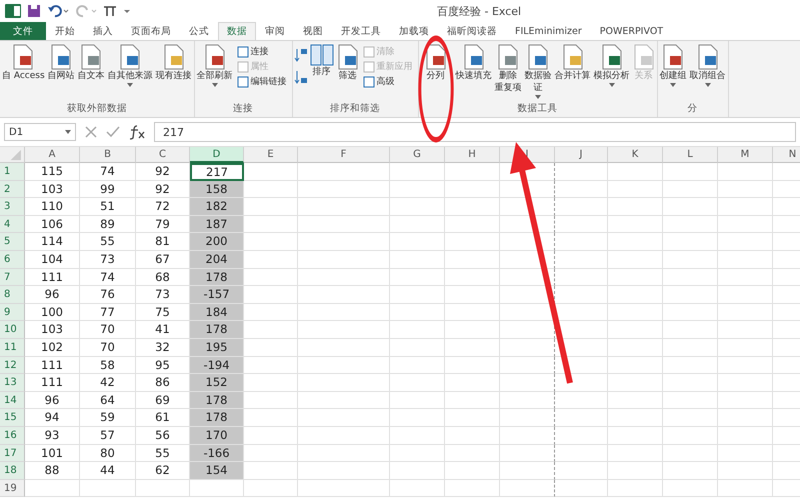 The image size is (800, 498). What do you see at coordinates (631, 31) in the screenshot?
I see `ribbon-tab: POWERPIVOT` at bounding box center [631, 31].